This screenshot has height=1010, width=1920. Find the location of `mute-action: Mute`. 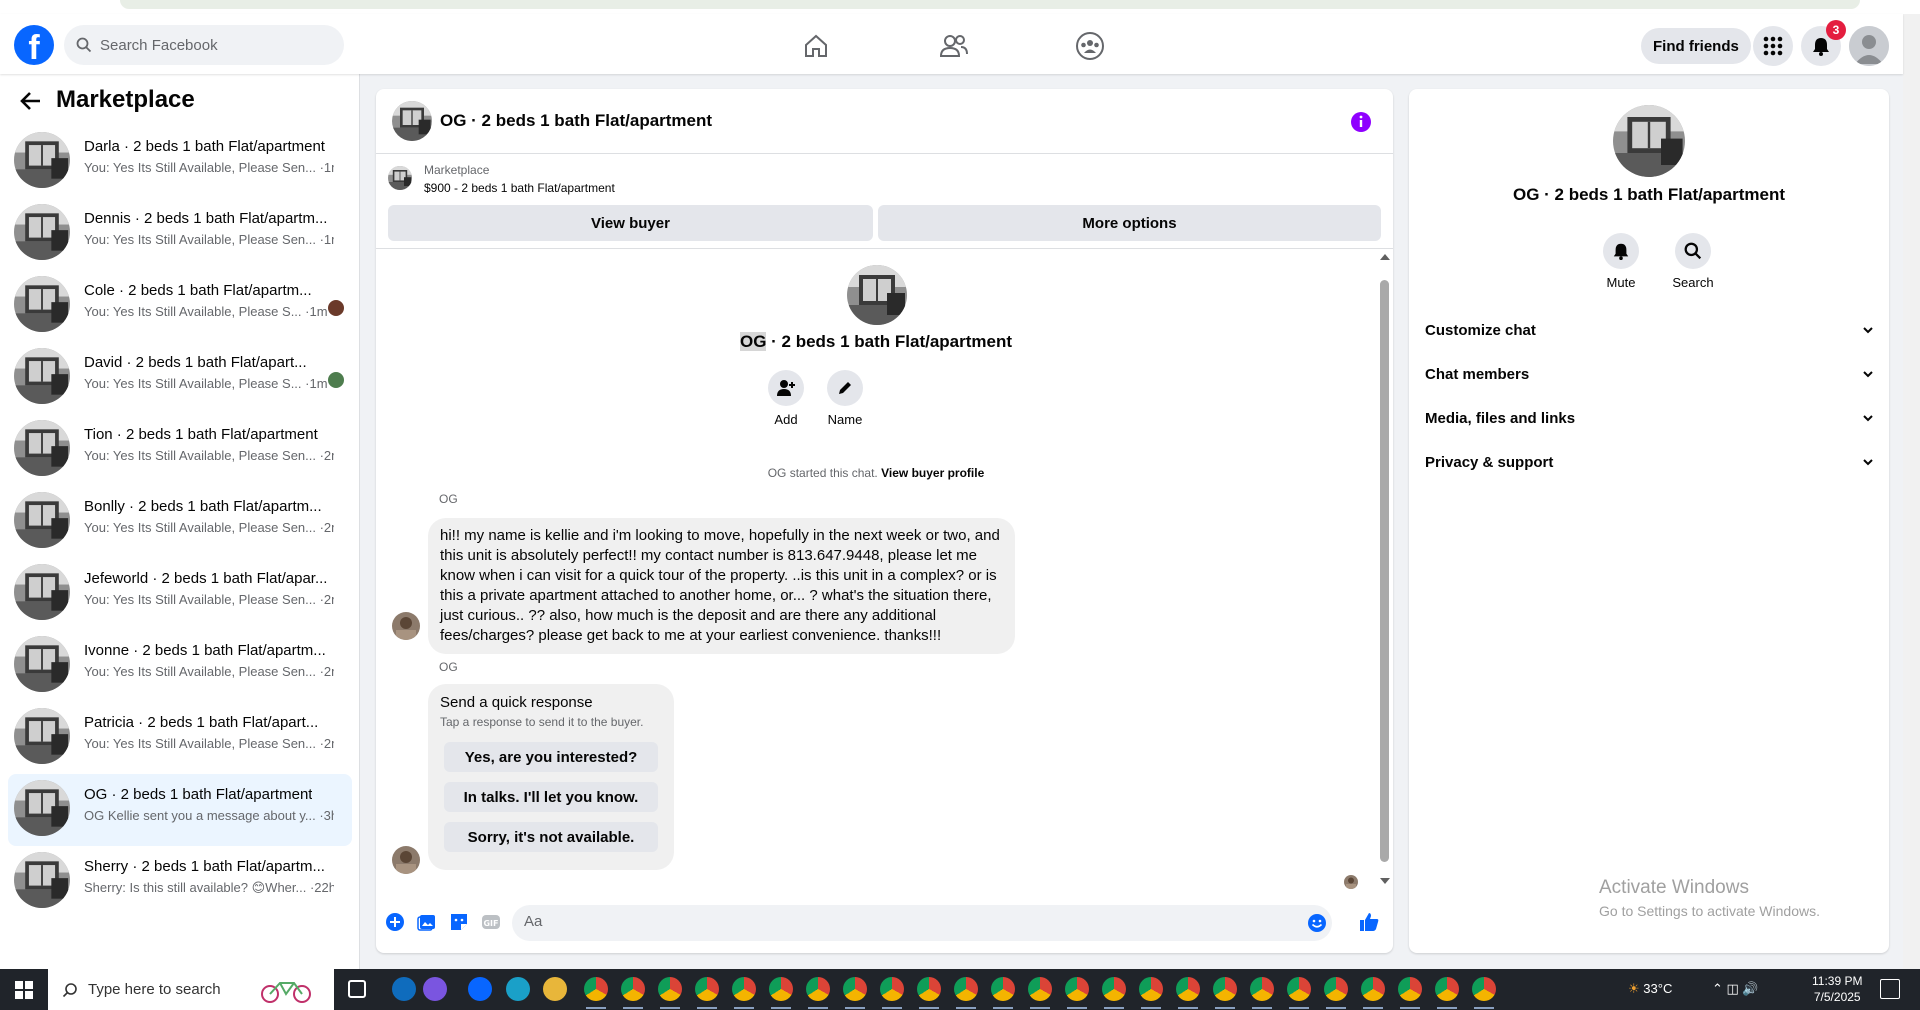

mute-action: Mute is located at coordinates (1621, 261).